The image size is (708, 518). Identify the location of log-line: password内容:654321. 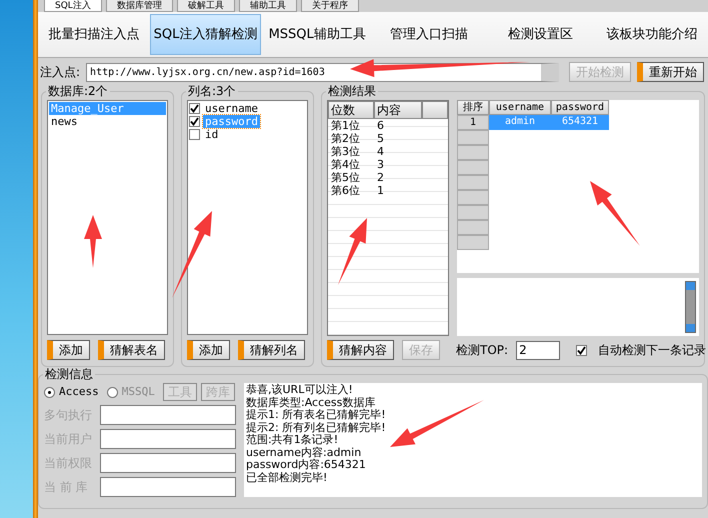
(306, 465).